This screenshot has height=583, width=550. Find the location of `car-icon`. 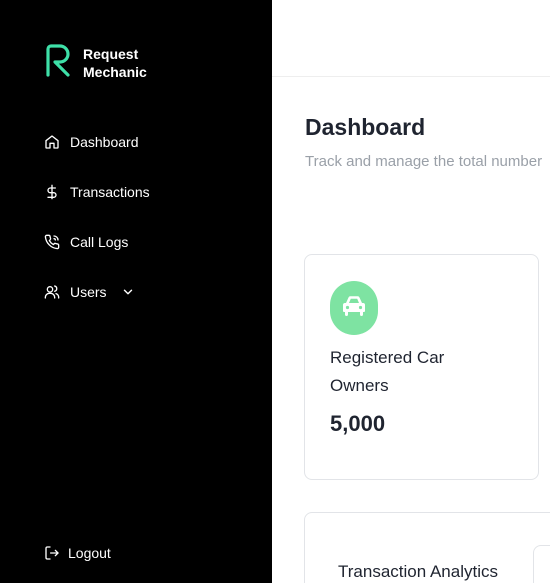

car-icon is located at coordinates (354, 308).